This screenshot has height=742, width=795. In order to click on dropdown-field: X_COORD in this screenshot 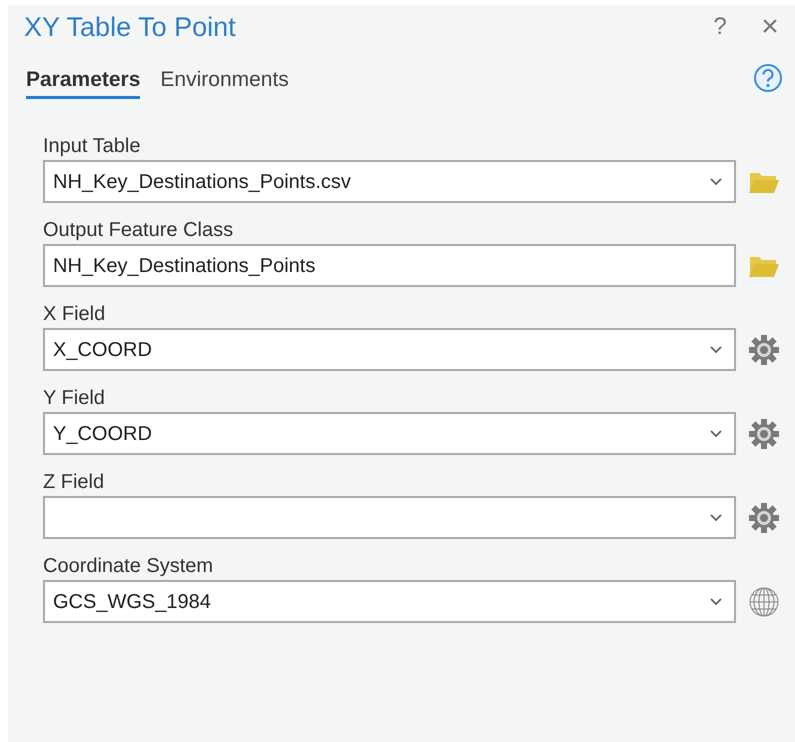, I will do `click(389, 349)`.